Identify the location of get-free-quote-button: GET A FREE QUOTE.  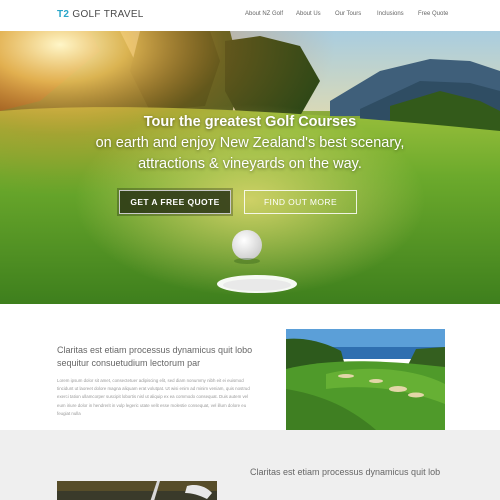
(175, 202).